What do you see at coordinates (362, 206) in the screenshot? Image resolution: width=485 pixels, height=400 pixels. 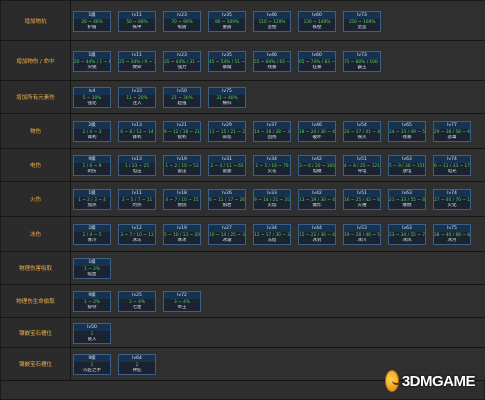 I see `affix-name: 灾难` at bounding box center [362, 206].